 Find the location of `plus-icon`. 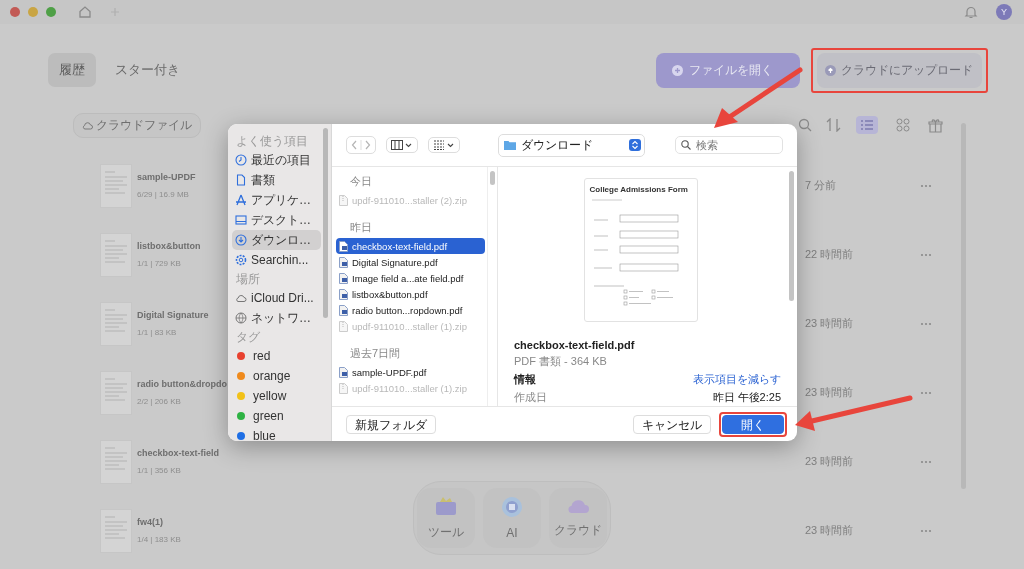

plus-icon is located at coordinates (677, 70).